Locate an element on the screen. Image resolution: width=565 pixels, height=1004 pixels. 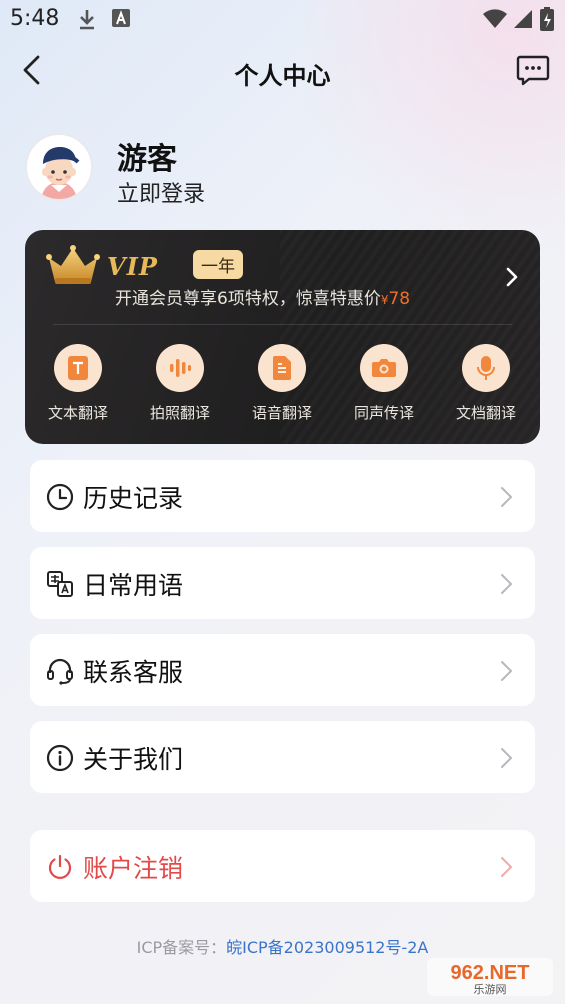
feature-label: 文档翻译 is located at coordinates (485, 413).